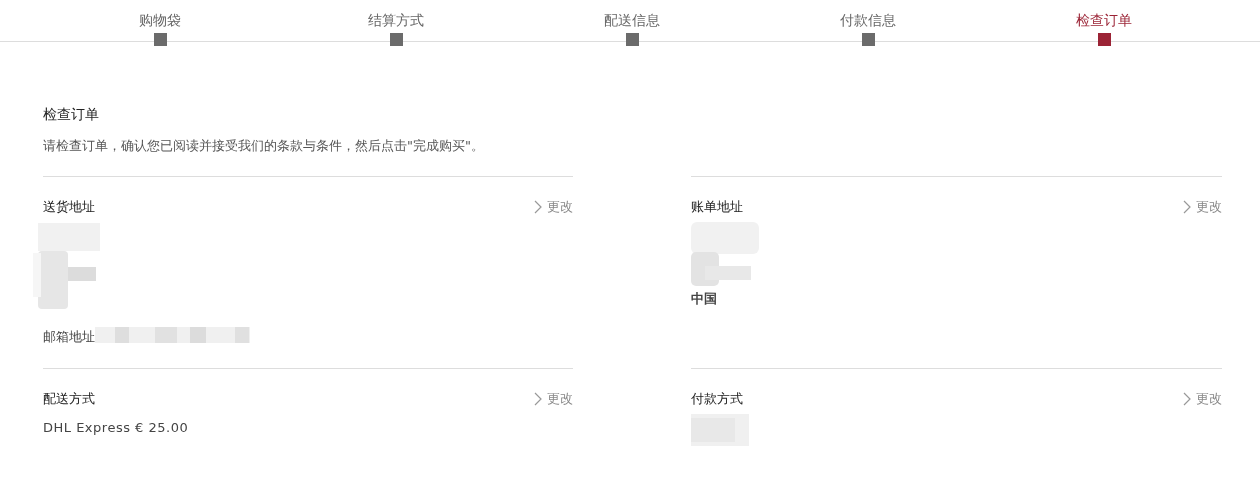 Image resolution: width=1260 pixels, height=502 pixels. Describe the element at coordinates (726, 254) in the screenshot. I see `blurred-drawing` at that location.